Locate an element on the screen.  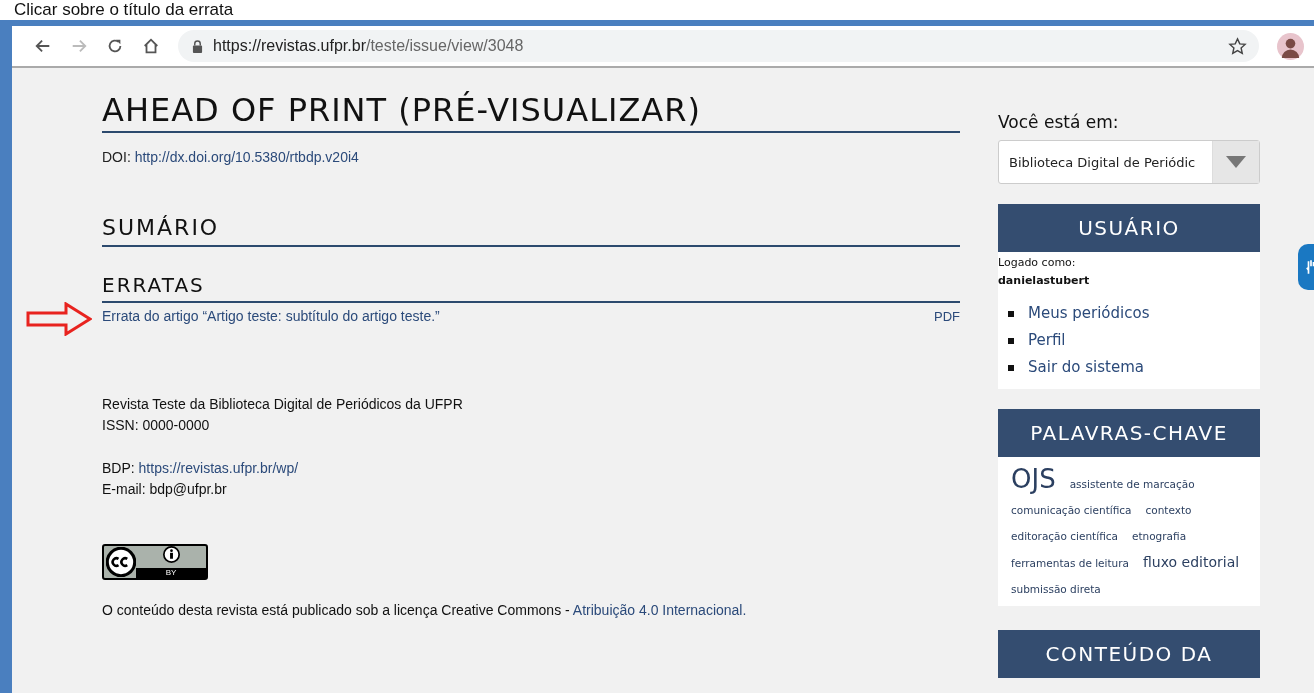
journal-name: Revista Teste da Biblioteca Digital de Periódicos da UFPR is located at coordinates (283, 404).